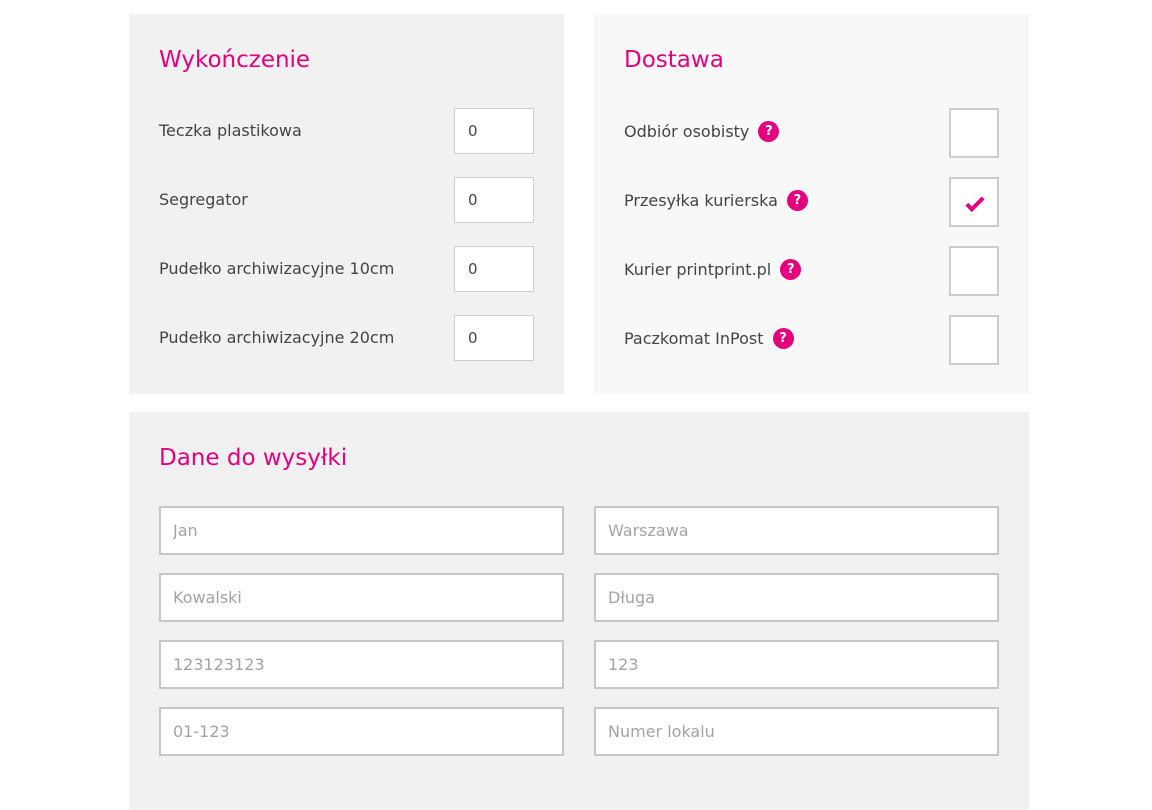  I want to click on delivery-label-wrap: Kurier printprint.pl ?, so click(713, 269).